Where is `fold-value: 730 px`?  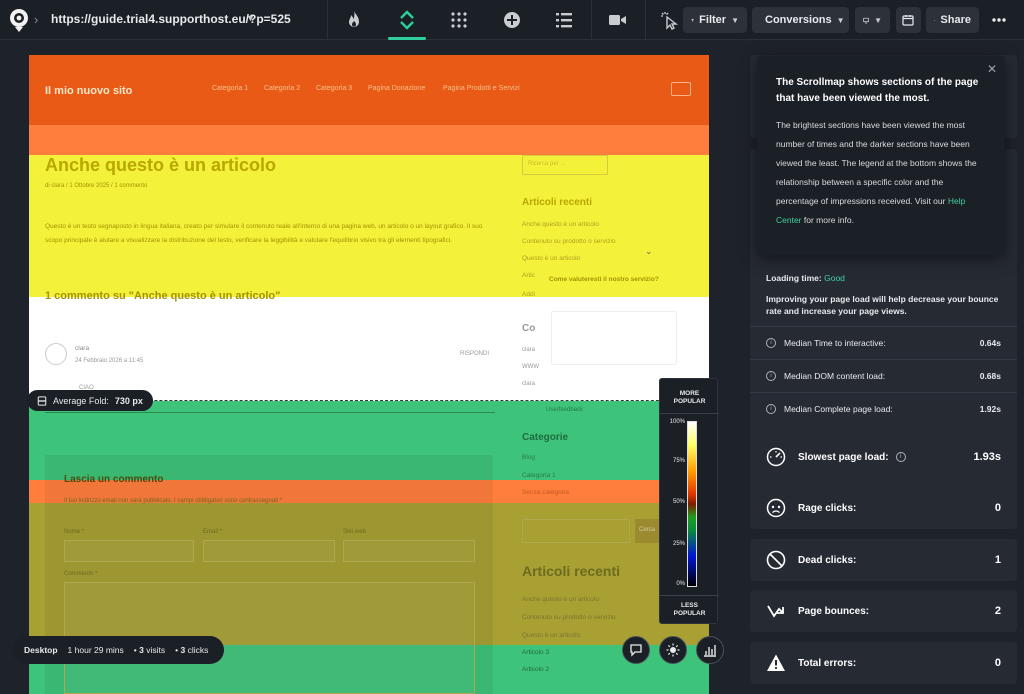 fold-value: 730 px is located at coordinates (128, 400).